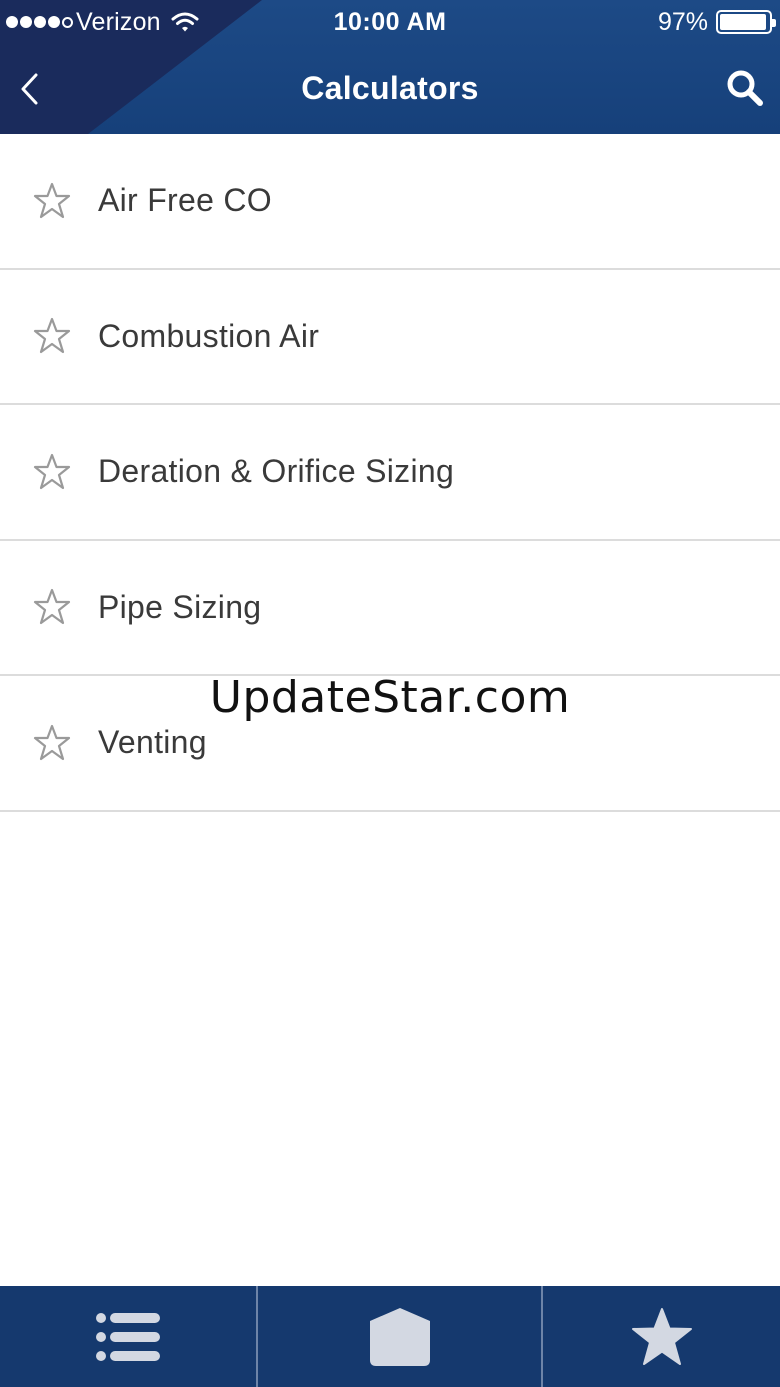  What do you see at coordinates (390, 22) in the screenshot?
I see `status-bar: Verizon 10:00 AM 97%` at bounding box center [390, 22].